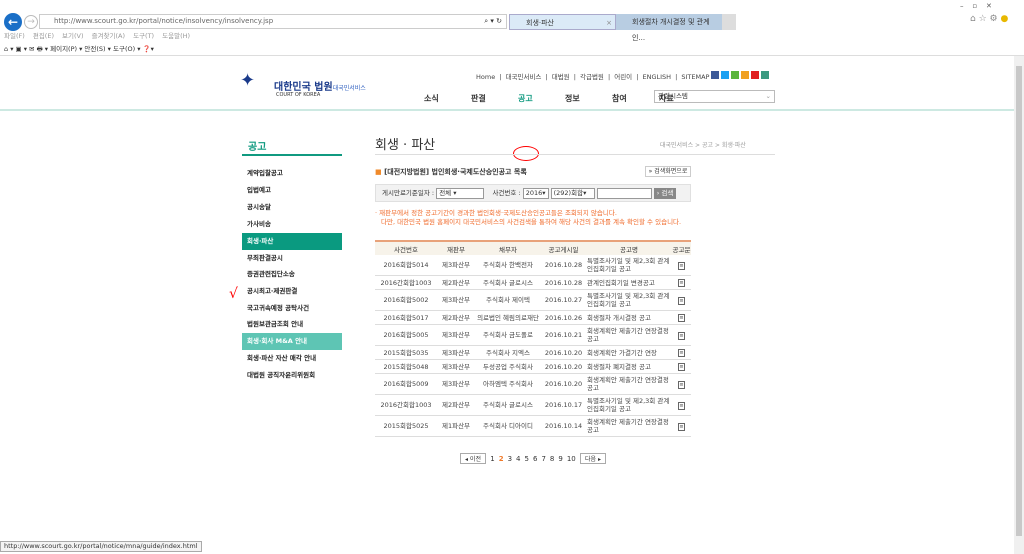 The height and width of the screenshot is (554, 1024). Describe the element at coordinates (593, 458) in the screenshot. I see `next-button: 다음 ▸` at that location.